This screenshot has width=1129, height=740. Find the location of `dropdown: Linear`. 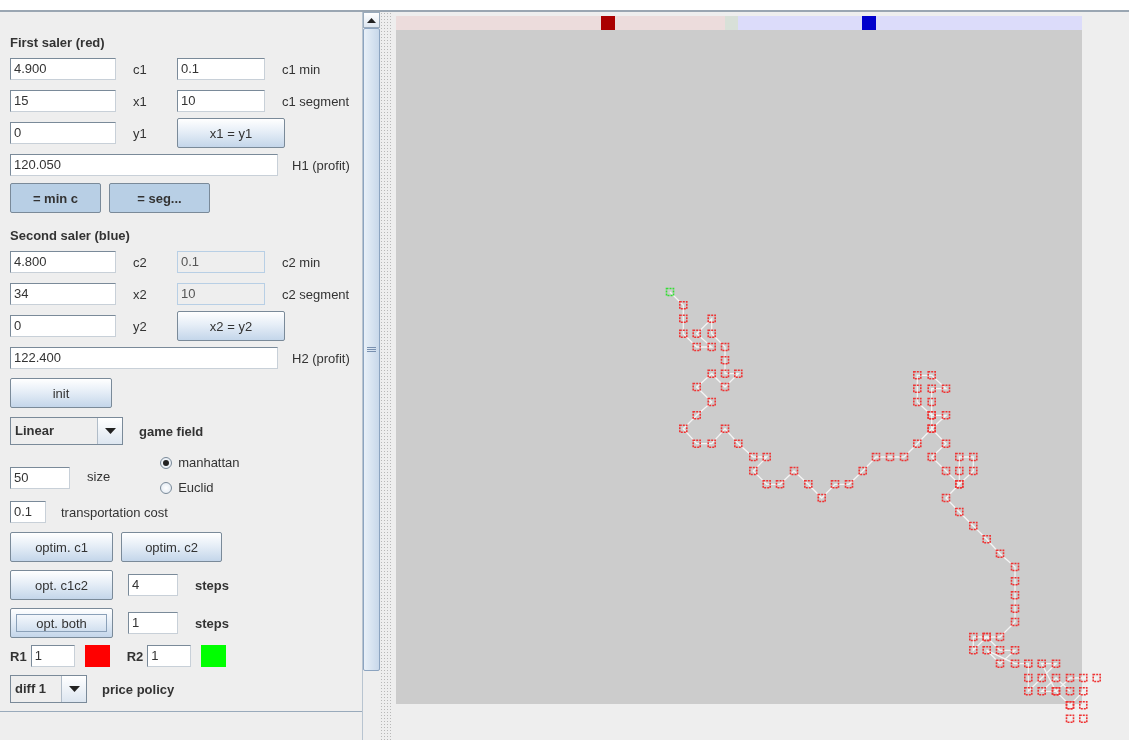

dropdown: Linear is located at coordinates (66, 431).